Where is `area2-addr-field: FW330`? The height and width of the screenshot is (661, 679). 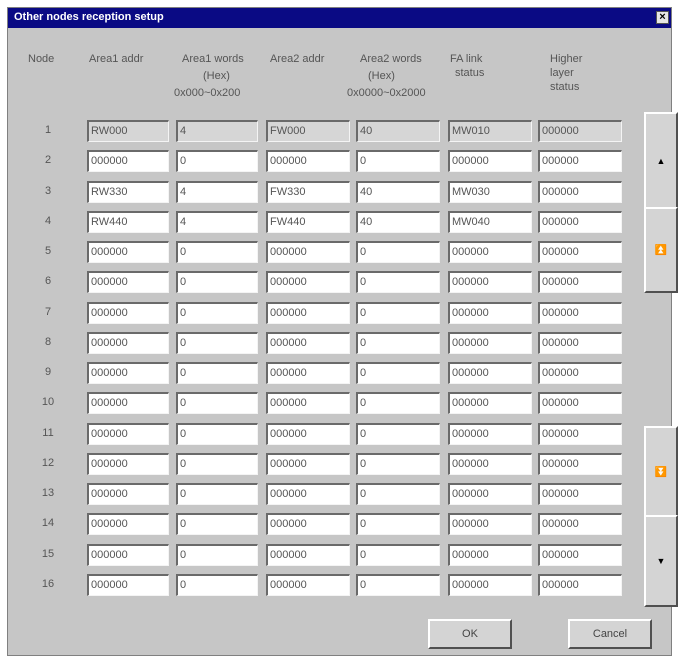 area2-addr-field: FW330 is located at coordinates (308, 192).